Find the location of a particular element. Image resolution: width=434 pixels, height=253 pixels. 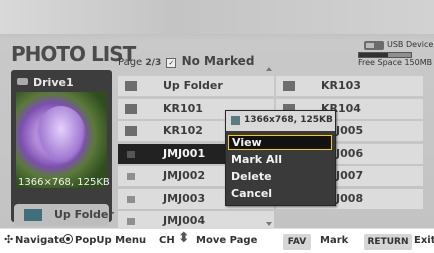

ch-label: CH is located at coordinates (167, 240).